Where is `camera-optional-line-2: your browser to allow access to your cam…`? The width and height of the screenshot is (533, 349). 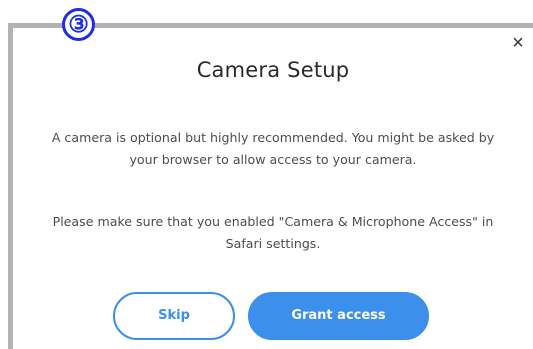 camera-optional-line-2: your browser to allow access to your cam… is located at coordinates (273, 159).